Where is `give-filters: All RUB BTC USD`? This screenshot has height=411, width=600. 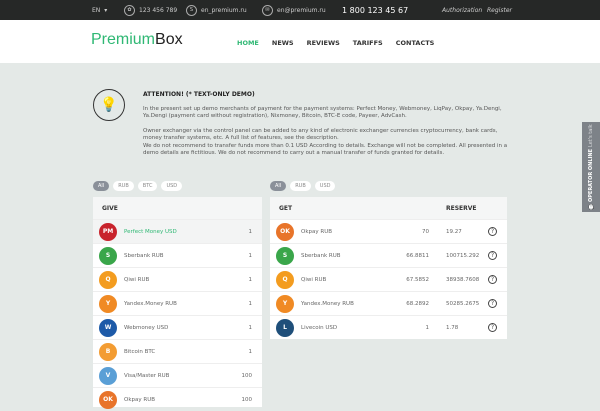 give-filters: All RUB BTC USD is located at coordinates (138, 186).